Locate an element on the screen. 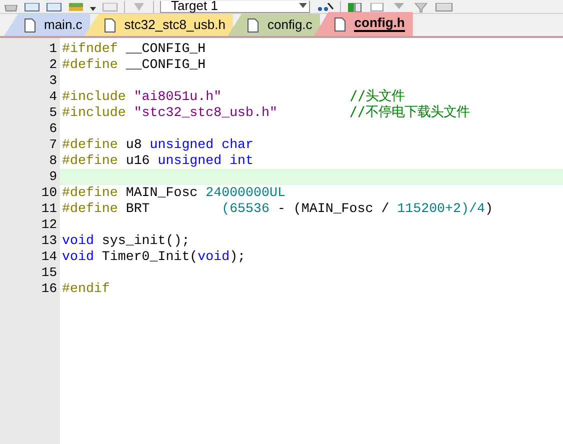 This screenshot has width=563, height=444. line-number: 10 is located at coordinates (49, 193).